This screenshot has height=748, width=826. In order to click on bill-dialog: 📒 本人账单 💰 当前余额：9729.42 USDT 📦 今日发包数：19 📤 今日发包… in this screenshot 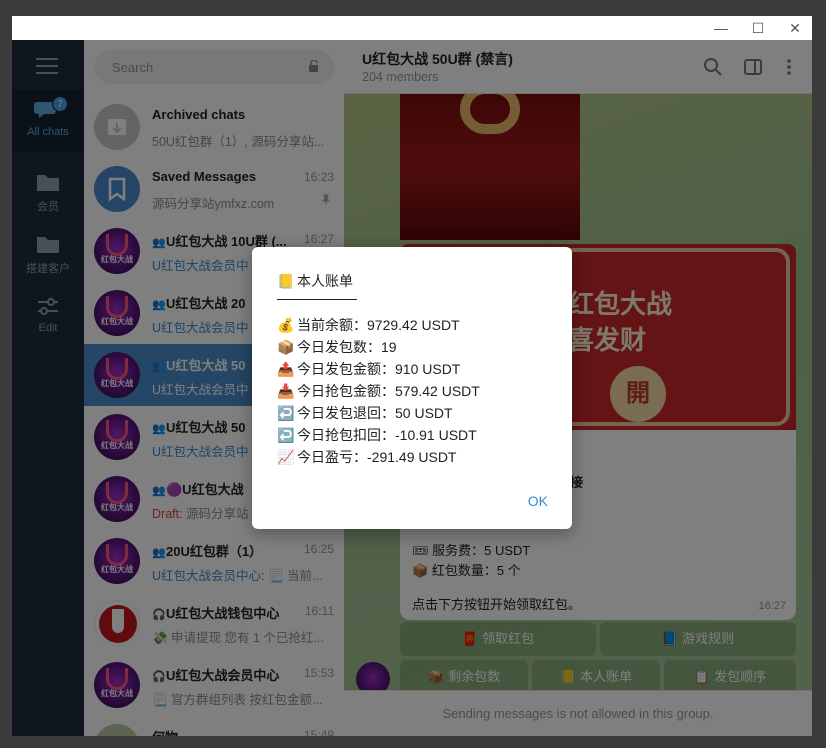, I will do `click(412, 388)`.